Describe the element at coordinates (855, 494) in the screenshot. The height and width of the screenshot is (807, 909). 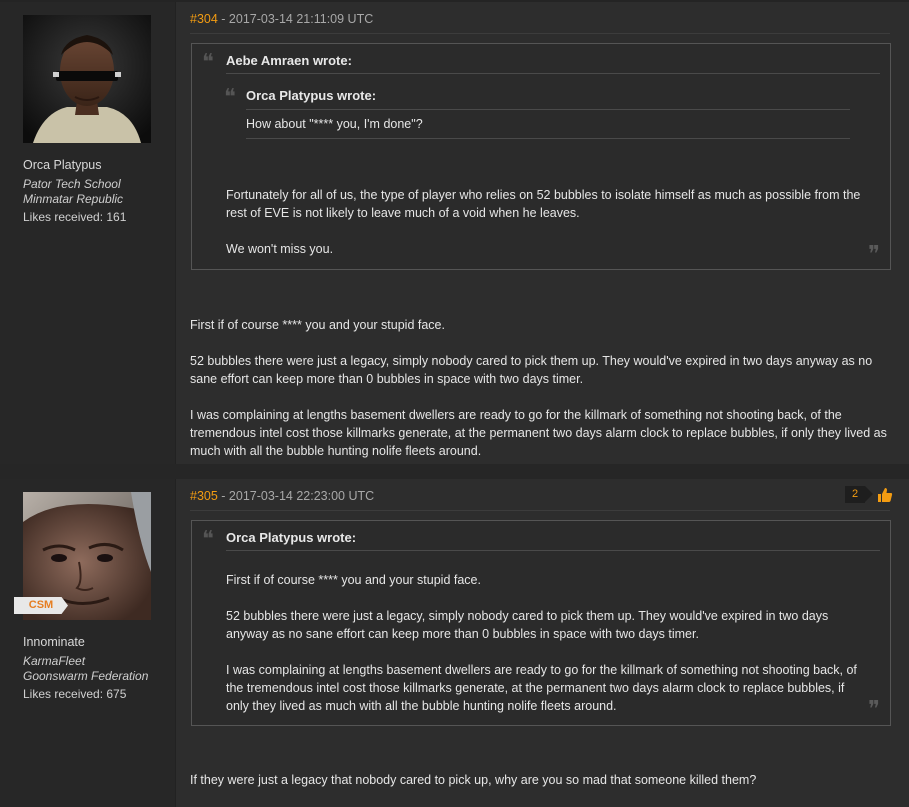
I see `like-count-badge: 2` at that location.